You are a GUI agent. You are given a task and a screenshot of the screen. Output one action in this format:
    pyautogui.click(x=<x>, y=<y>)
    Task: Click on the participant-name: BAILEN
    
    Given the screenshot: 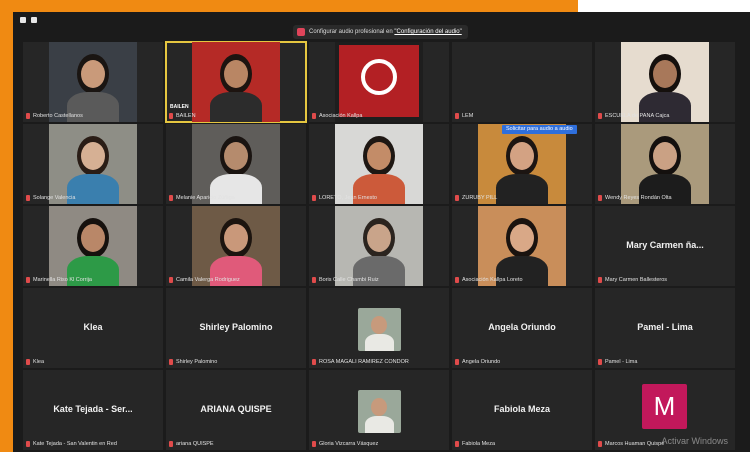 What is the action you would take?
    pyautogui.click(x=186, y=116)
    